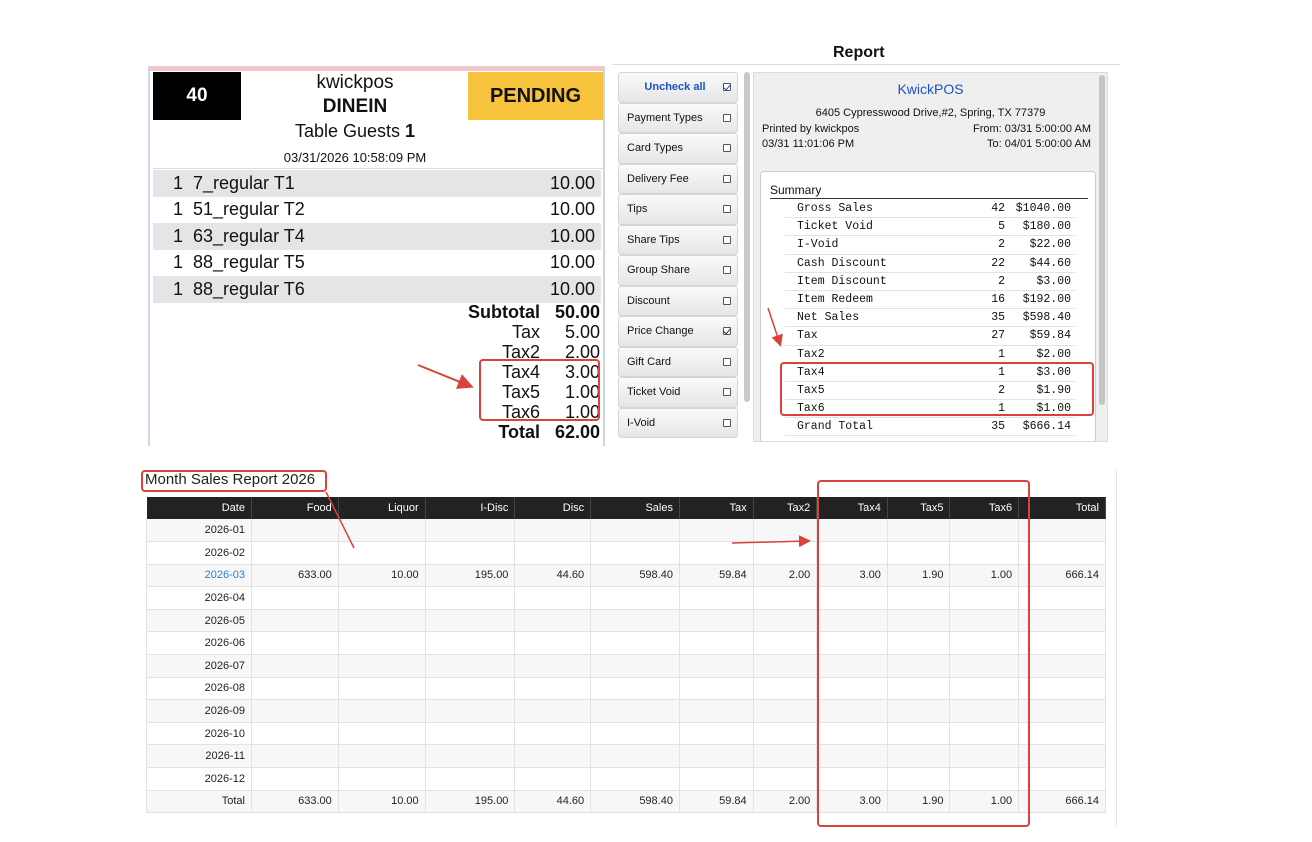  Describe the element at coordinates (355, 82) in the screenshot. I see `store-name: kwickpos` at that location.